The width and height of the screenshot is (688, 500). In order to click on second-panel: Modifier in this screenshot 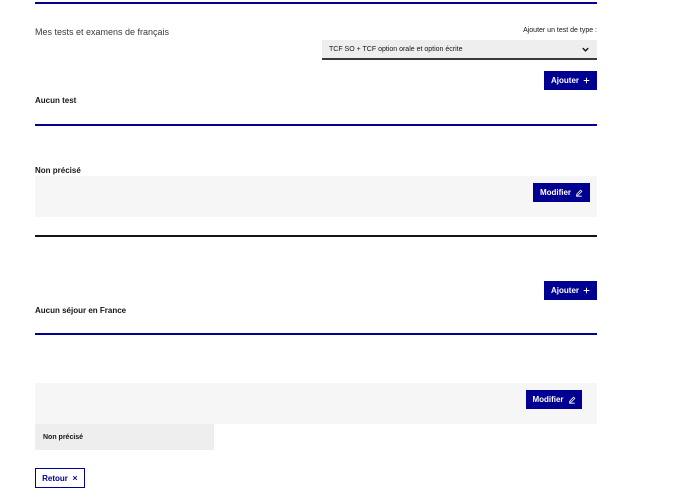, I will do `click(316, 403)`.